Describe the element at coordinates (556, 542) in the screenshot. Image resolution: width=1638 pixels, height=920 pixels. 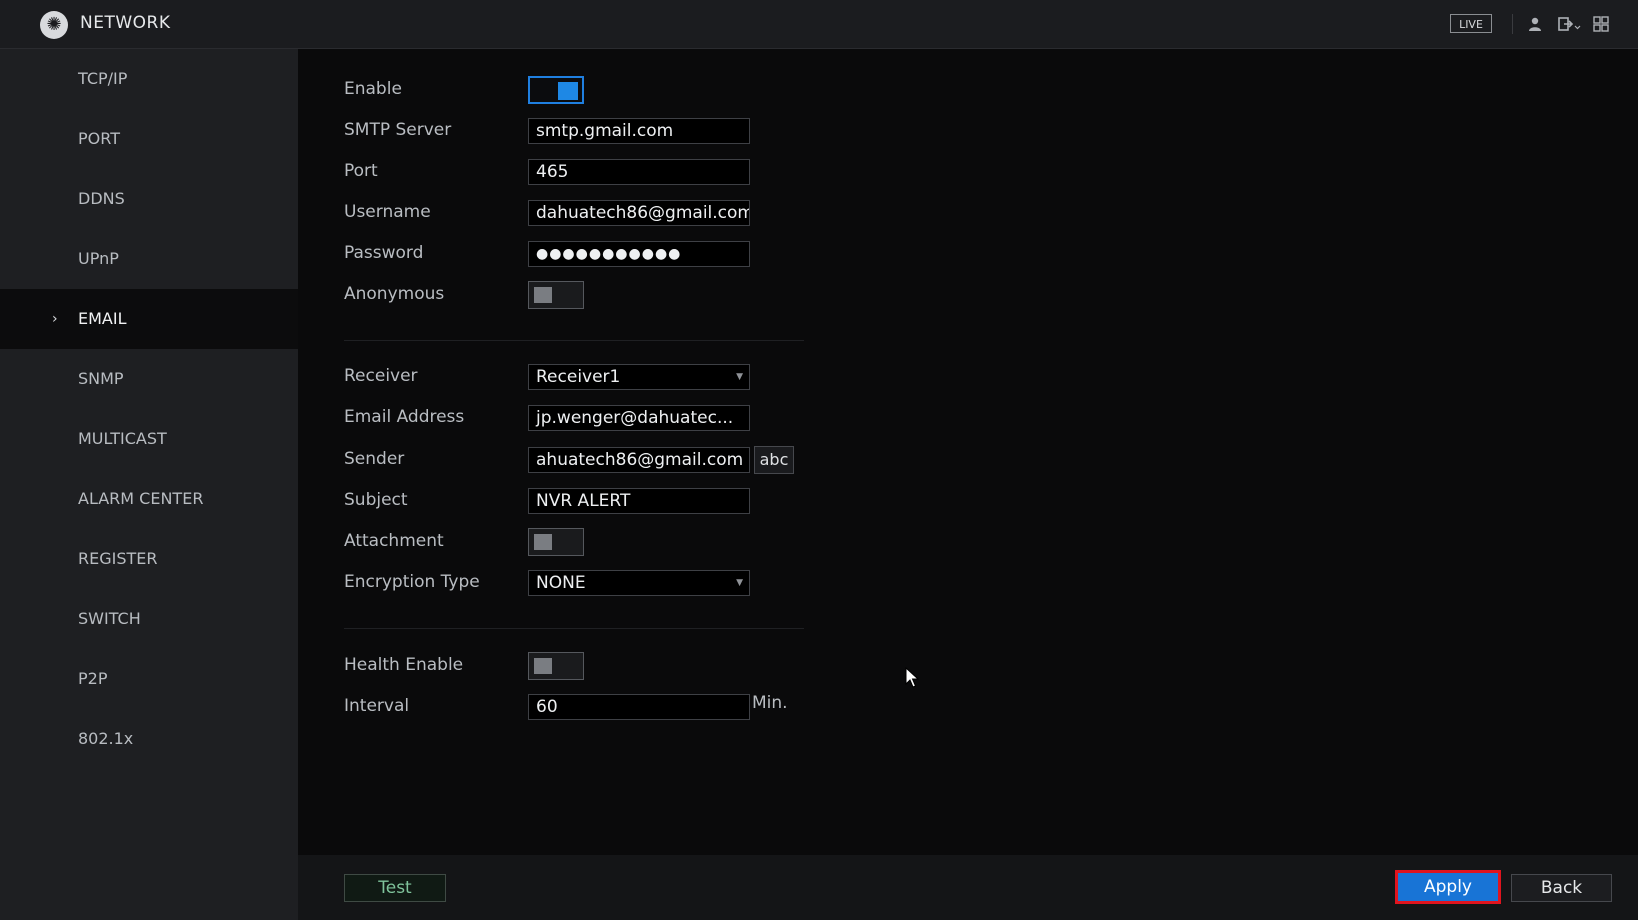
I see `attachment-toggle` at that location.